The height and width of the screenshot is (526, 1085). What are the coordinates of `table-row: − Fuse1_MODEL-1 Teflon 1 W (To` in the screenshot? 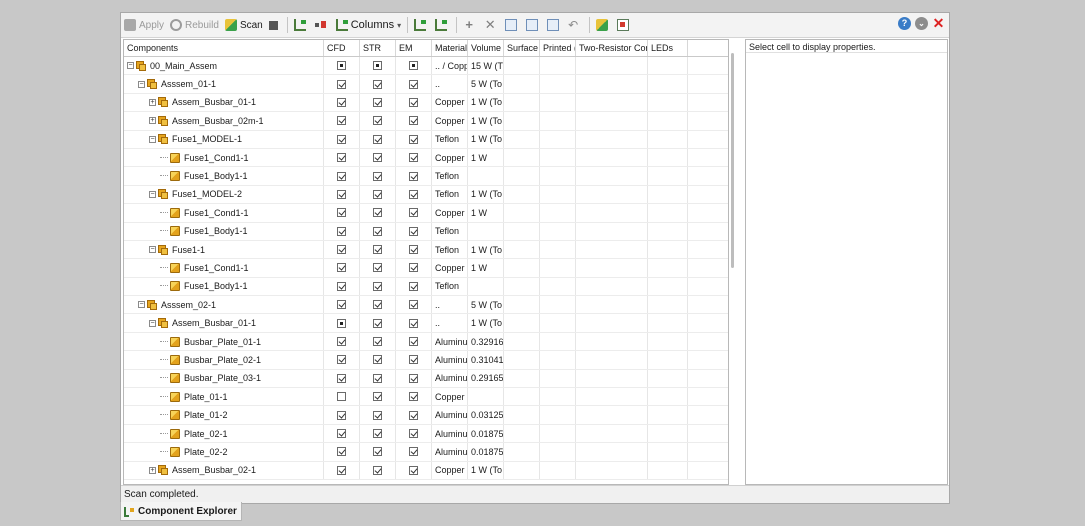 It's located at (426, 139).